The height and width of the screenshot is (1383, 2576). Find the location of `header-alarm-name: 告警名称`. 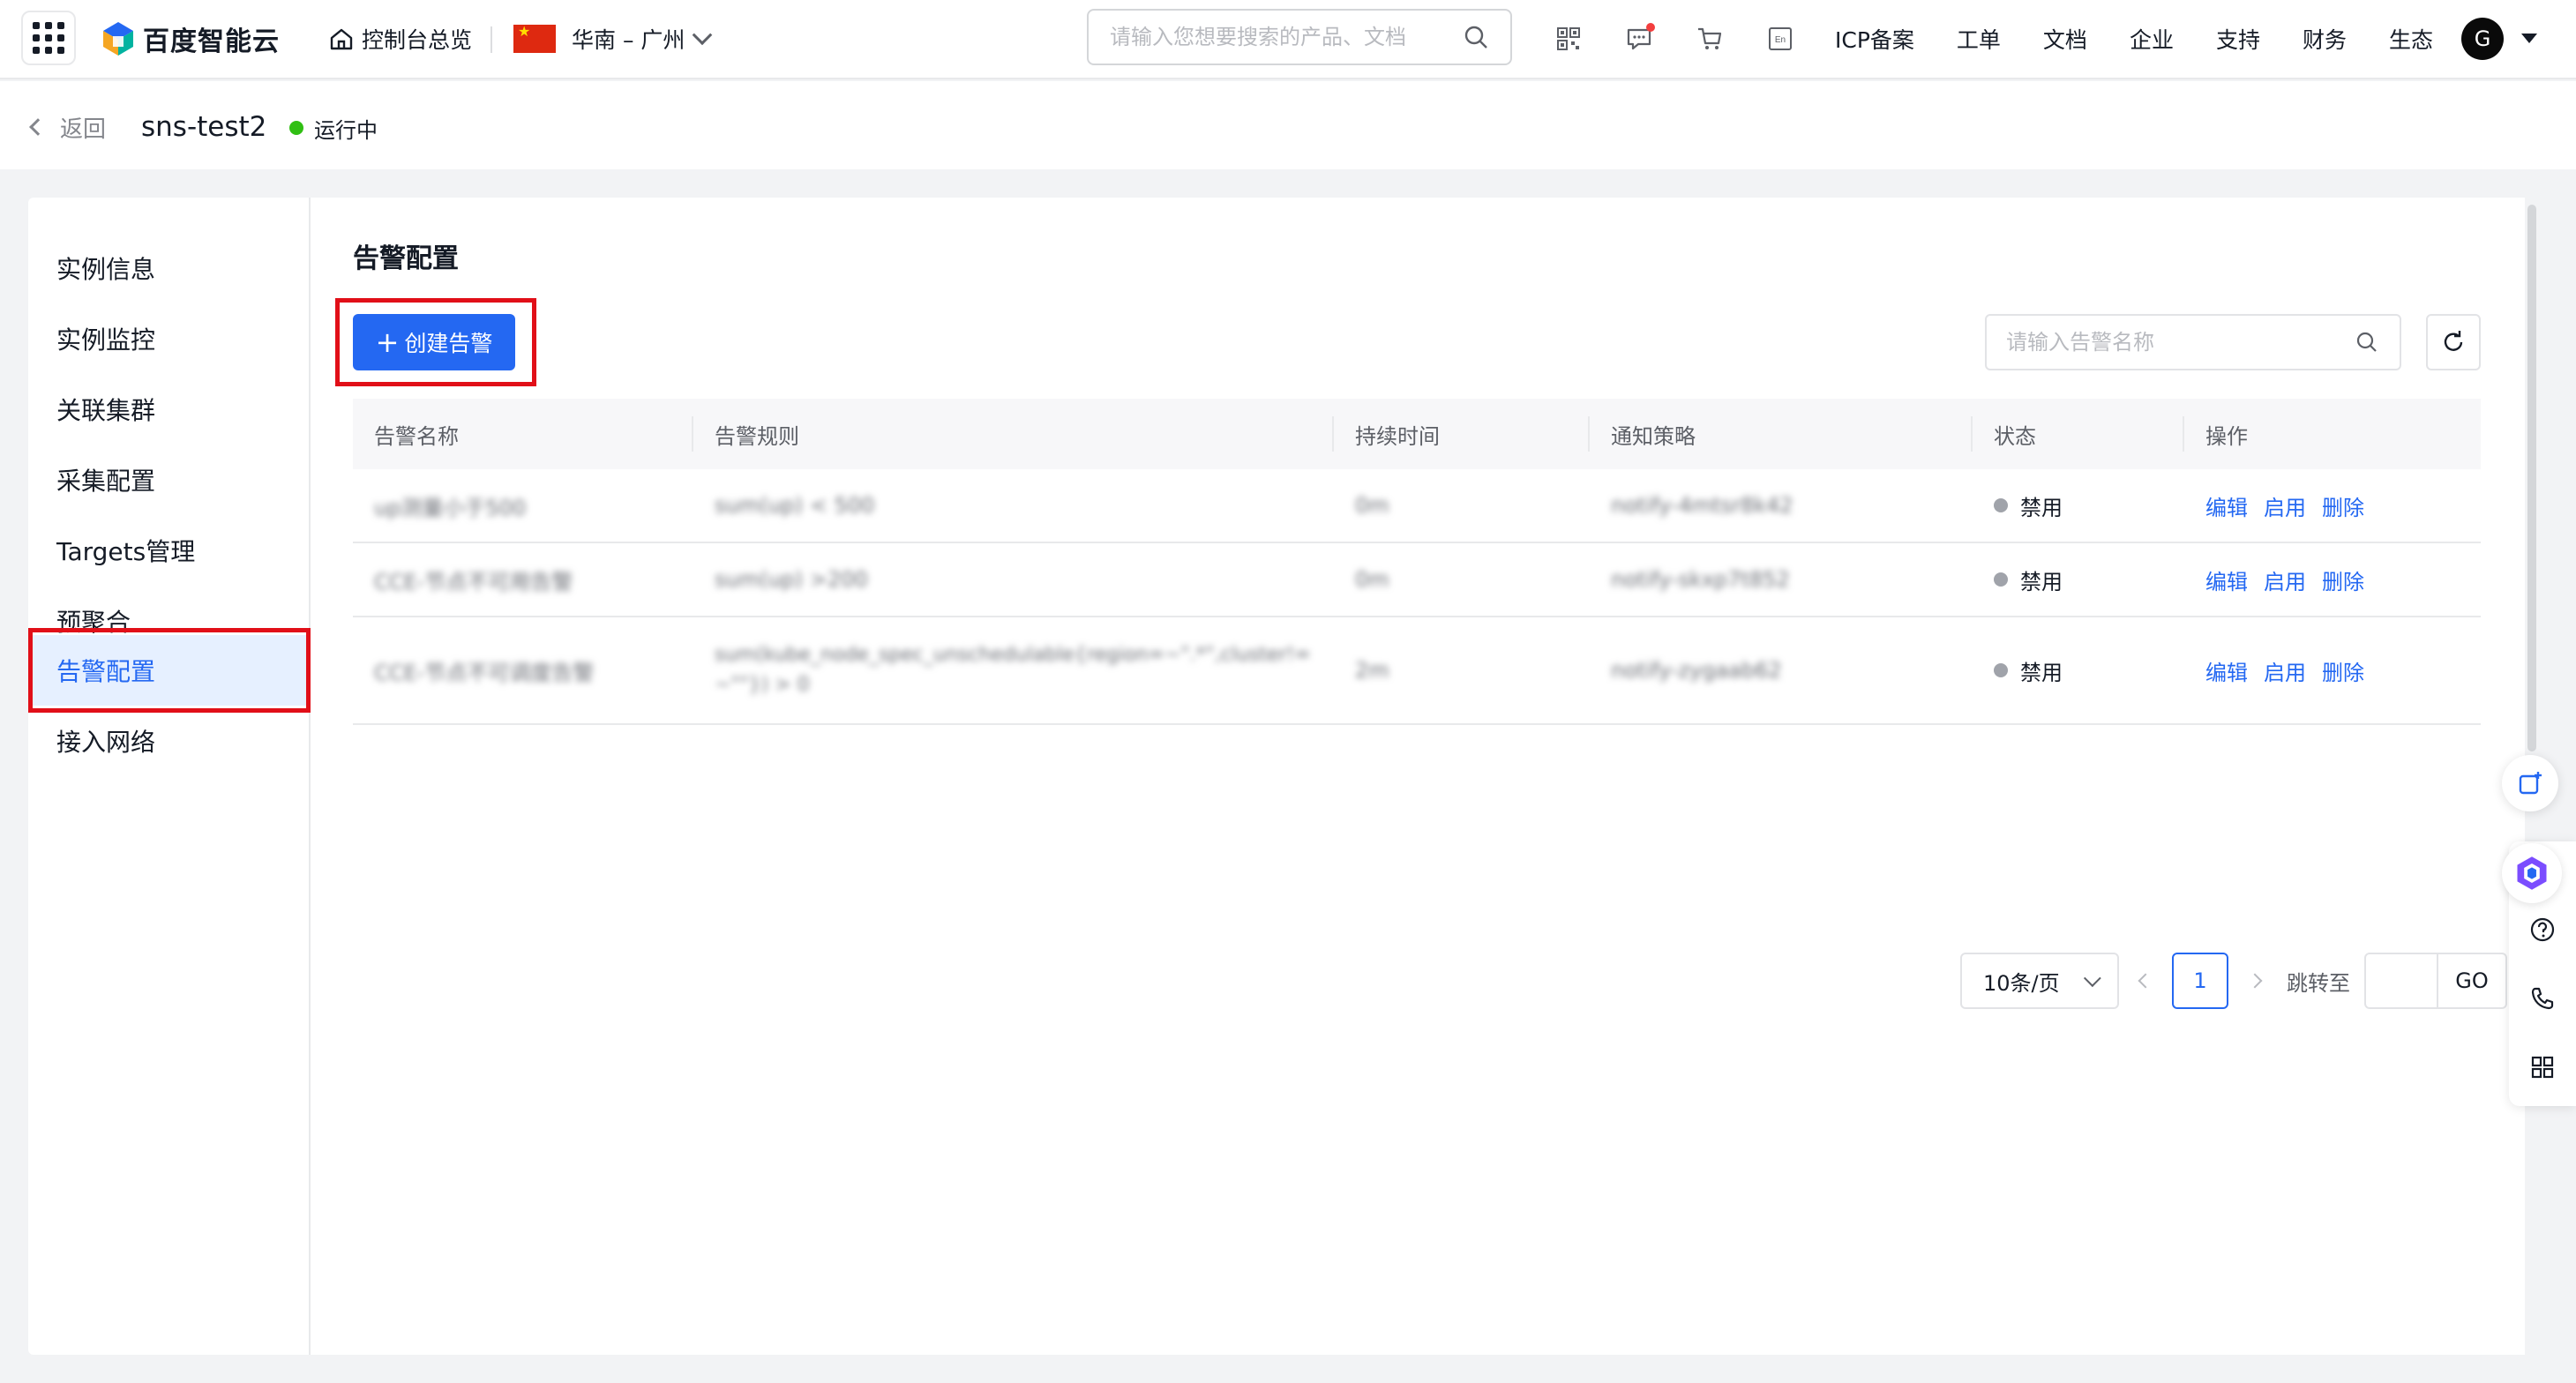

header-alarm-name: 告警名称 is located at coordinates (416, 436).